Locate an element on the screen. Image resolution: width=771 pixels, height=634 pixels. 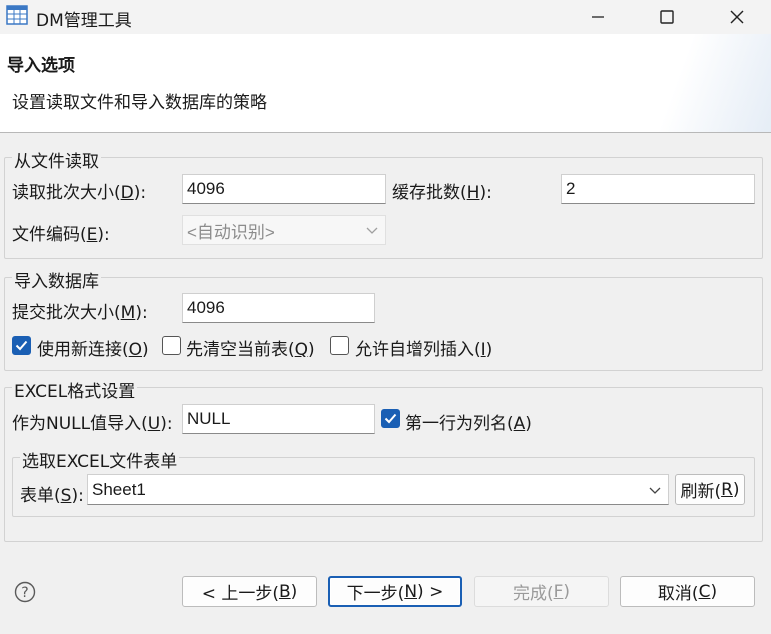
import-db-group-title: 导入数据库 is located at coordinates (56, 279).